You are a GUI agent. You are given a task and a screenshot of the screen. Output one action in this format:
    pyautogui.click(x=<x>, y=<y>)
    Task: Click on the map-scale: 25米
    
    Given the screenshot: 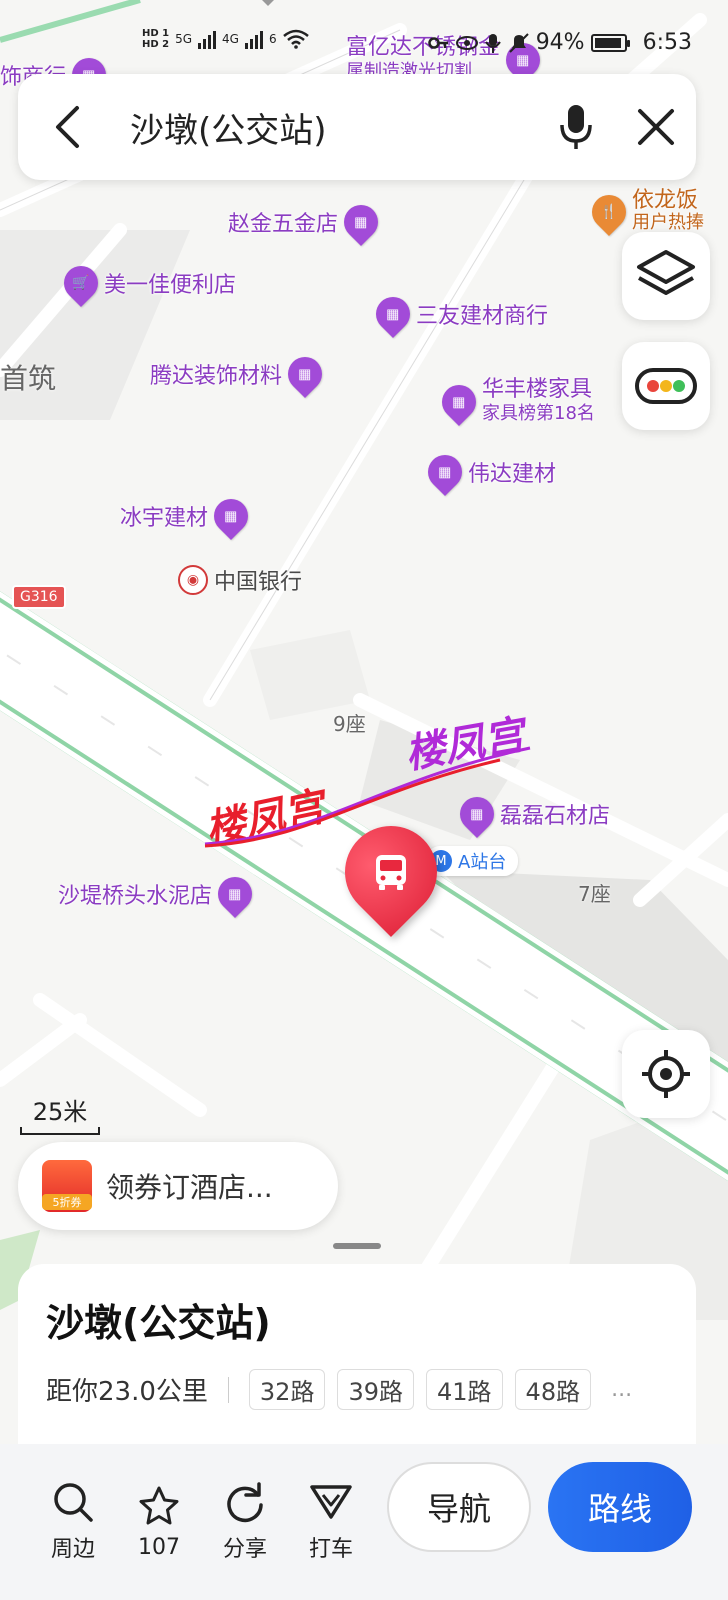 What is the action you would take?
    pyautogui.click(x=60, y=1113)
    